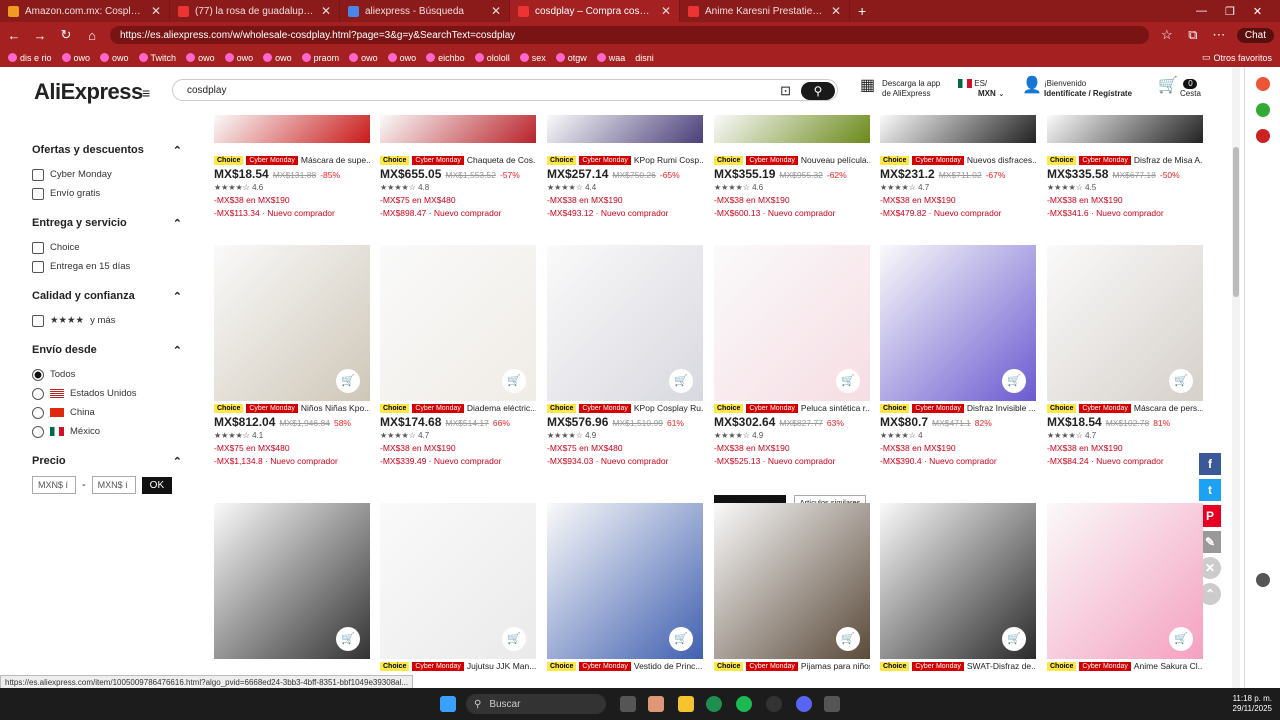  What do you see at coordinates (1230, 11) in the screenshot?
I see `maximize-icon: ❐` at bounding box center [1230, 11].